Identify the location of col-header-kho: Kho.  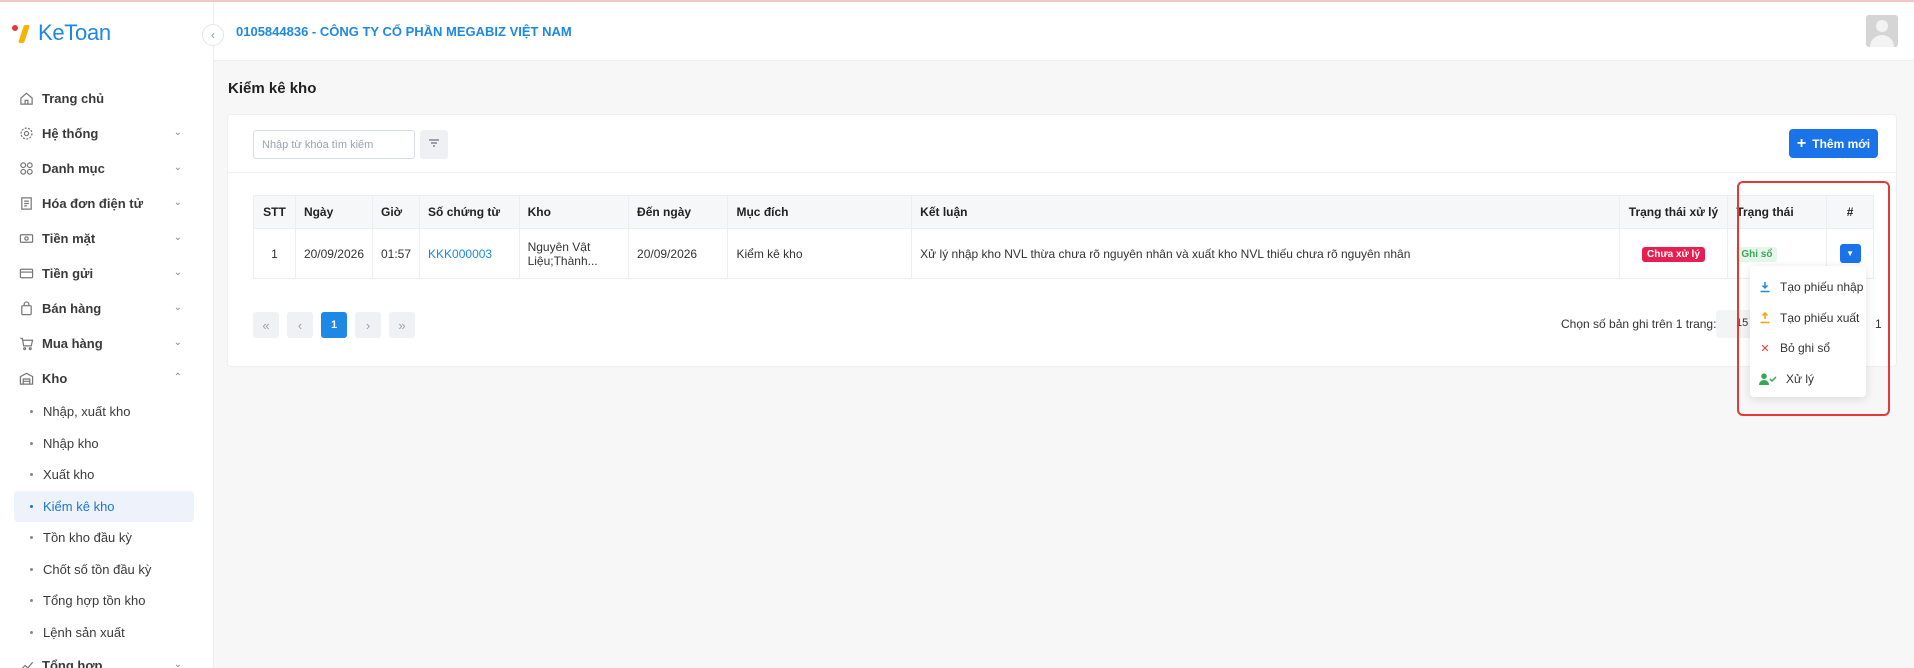
(574, 212).